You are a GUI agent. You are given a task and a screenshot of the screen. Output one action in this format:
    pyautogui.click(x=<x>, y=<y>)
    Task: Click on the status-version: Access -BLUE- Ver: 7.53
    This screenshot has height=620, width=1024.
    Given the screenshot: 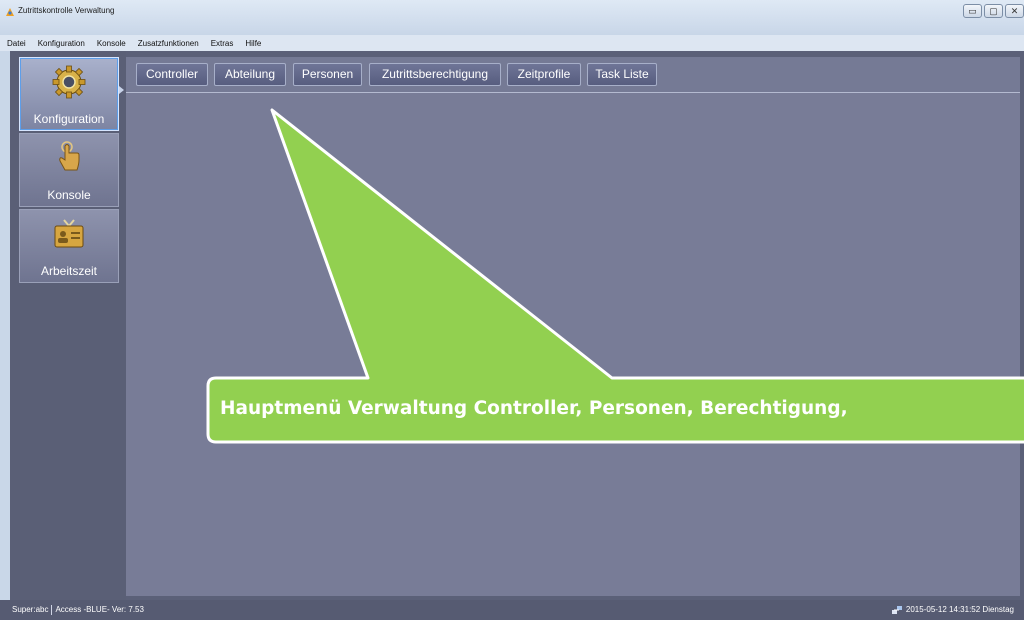 What is the action you would take?
    pyautogui.click(x=99, y=610)
    